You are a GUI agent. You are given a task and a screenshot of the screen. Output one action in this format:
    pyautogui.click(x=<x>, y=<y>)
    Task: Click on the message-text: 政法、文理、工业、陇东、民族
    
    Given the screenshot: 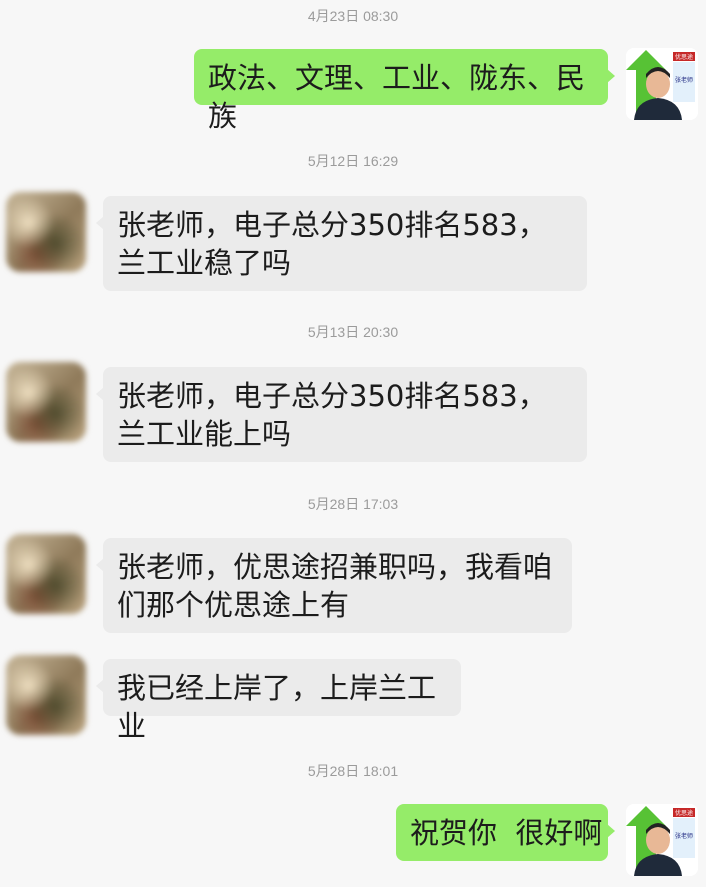 What is the action you would take?
    pyautogui.click(x=397, y=97)
    